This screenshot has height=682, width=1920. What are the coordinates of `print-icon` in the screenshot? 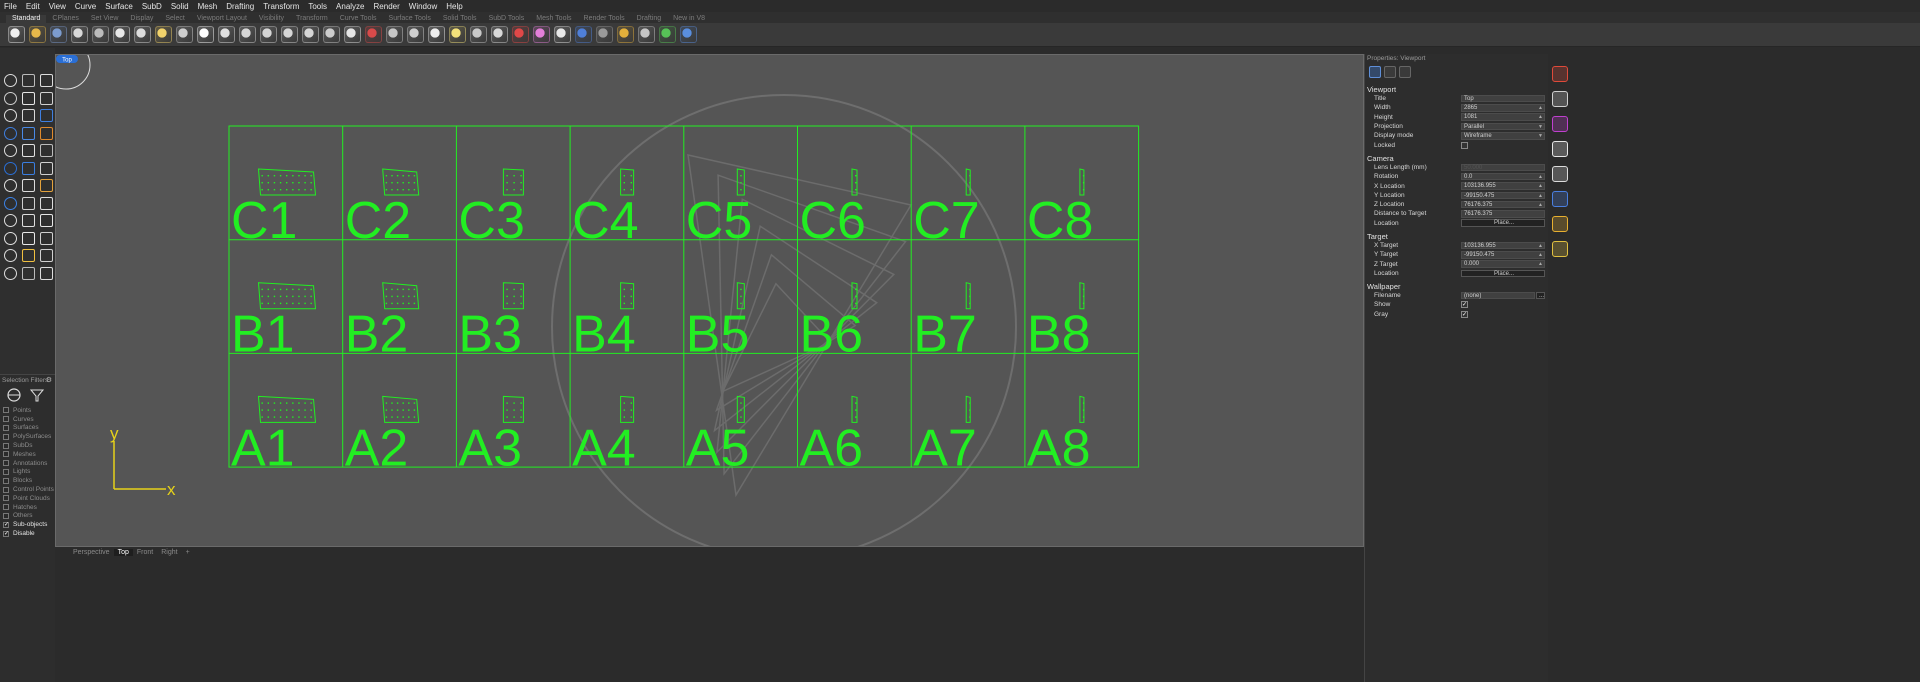 It's located at (79, 34).